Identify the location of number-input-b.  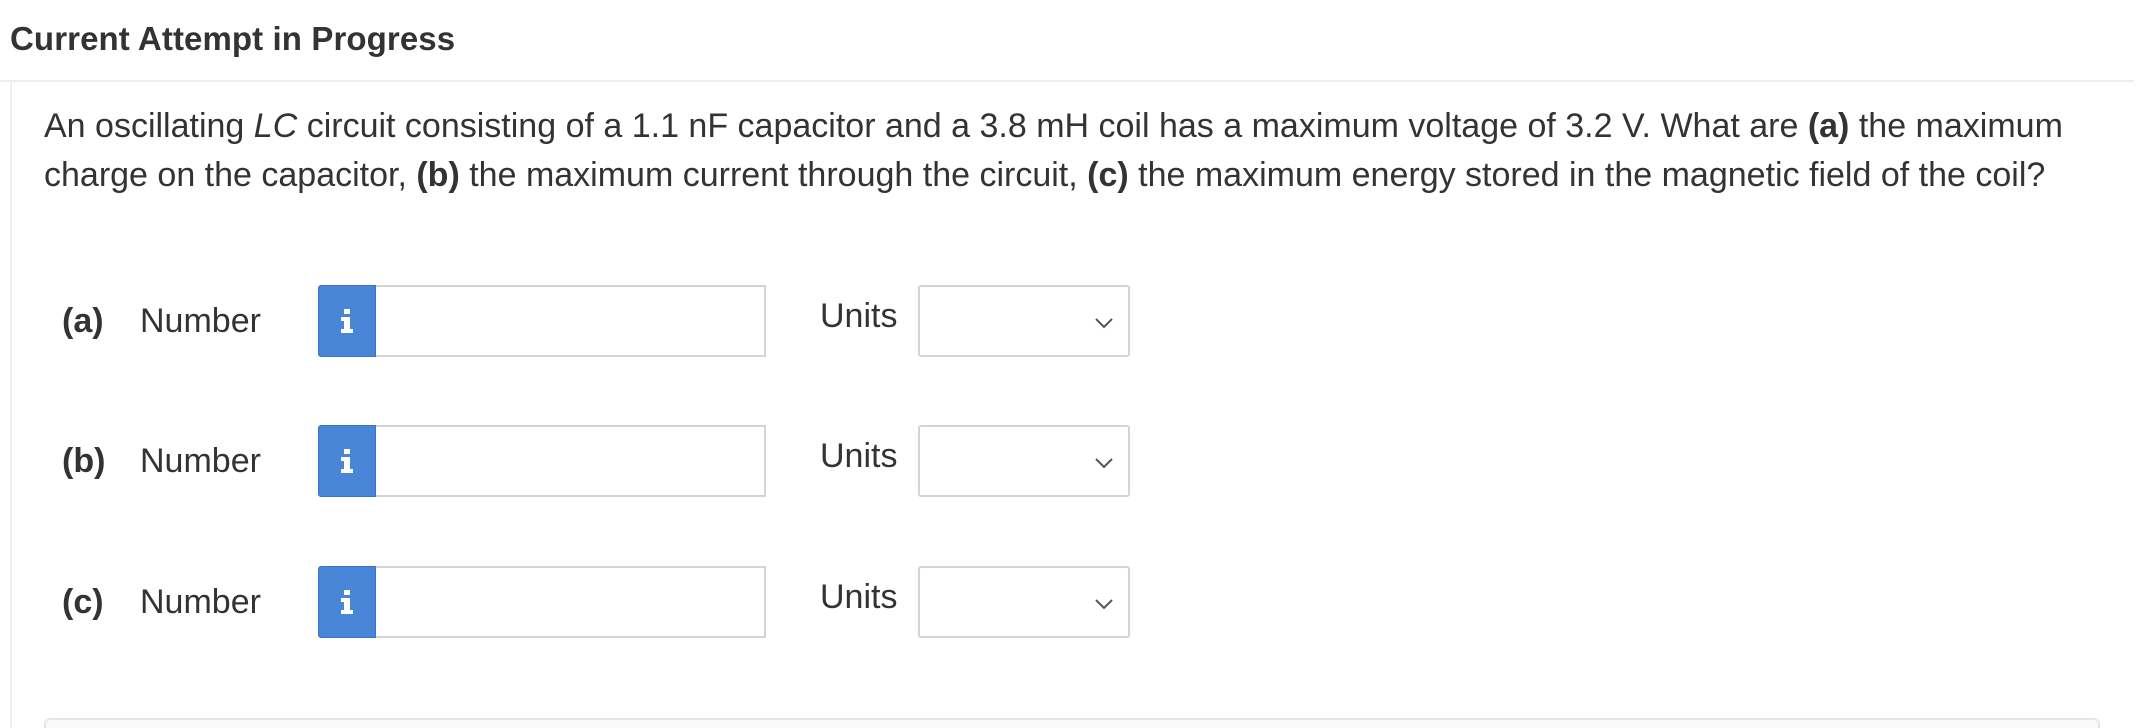
(571, 461).